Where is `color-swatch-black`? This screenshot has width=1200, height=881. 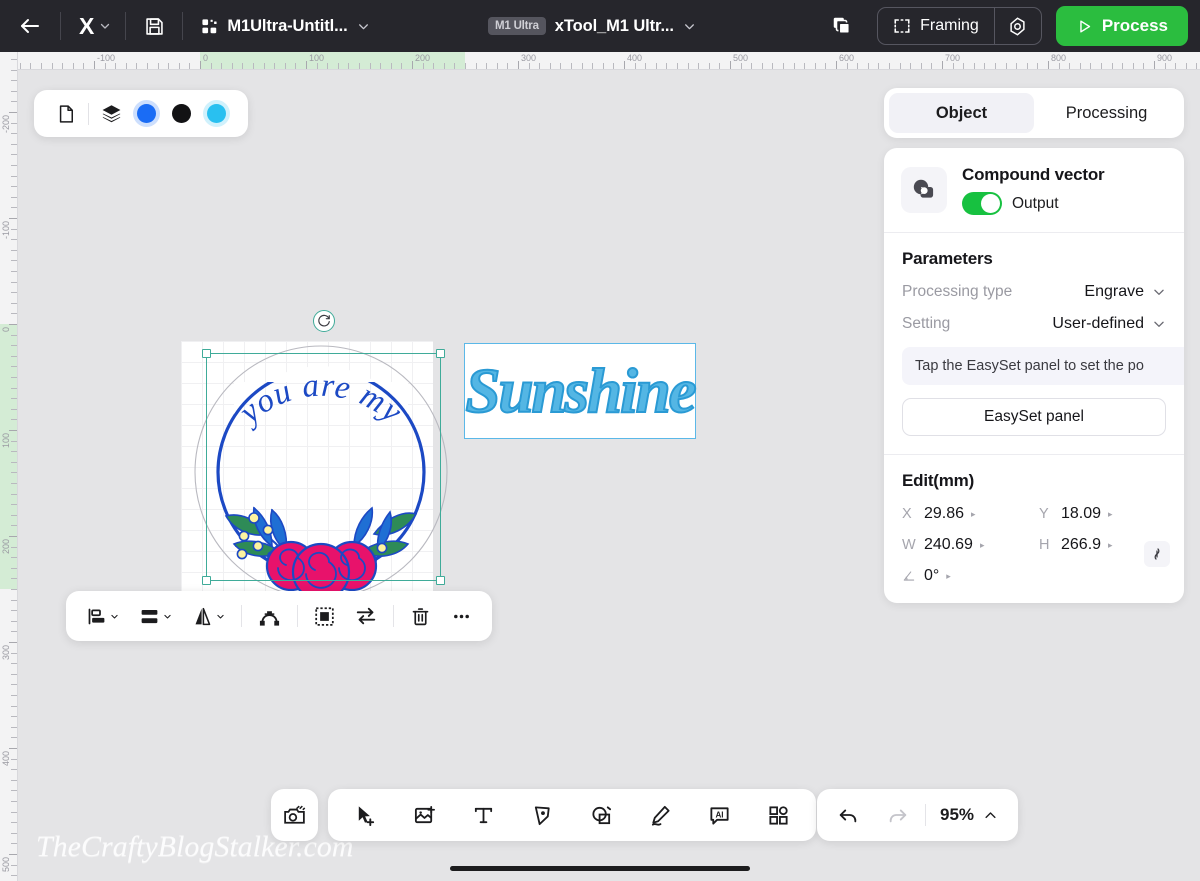
color-swatch-black is located at coordinates (181, 113).